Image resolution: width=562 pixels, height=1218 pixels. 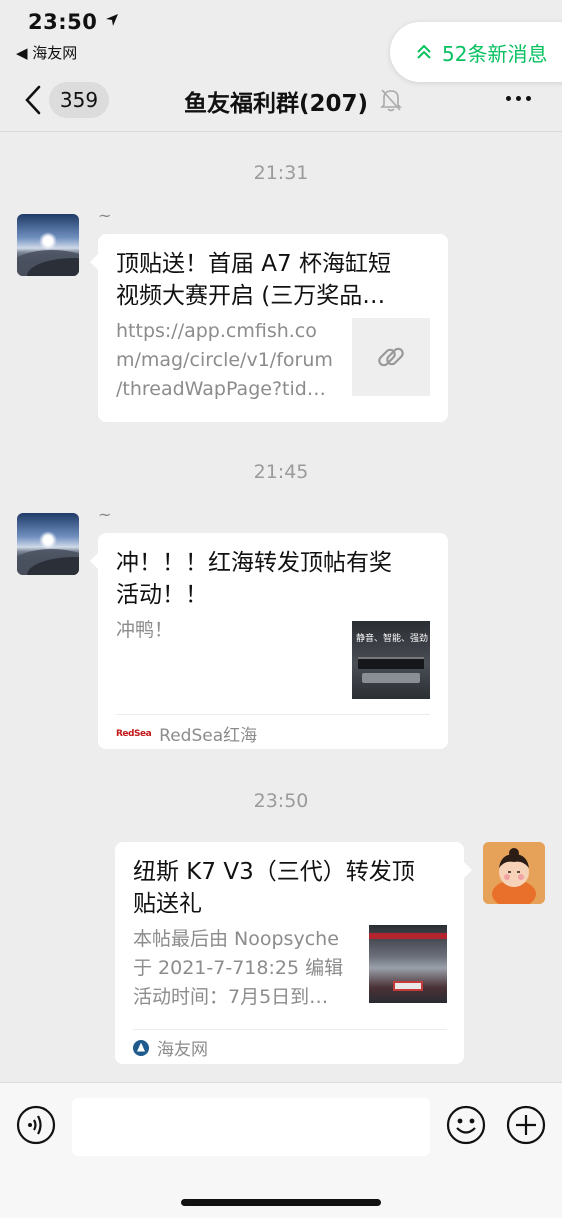 I want to click on unread-count-badge: 359, so click(x=79, y=100).